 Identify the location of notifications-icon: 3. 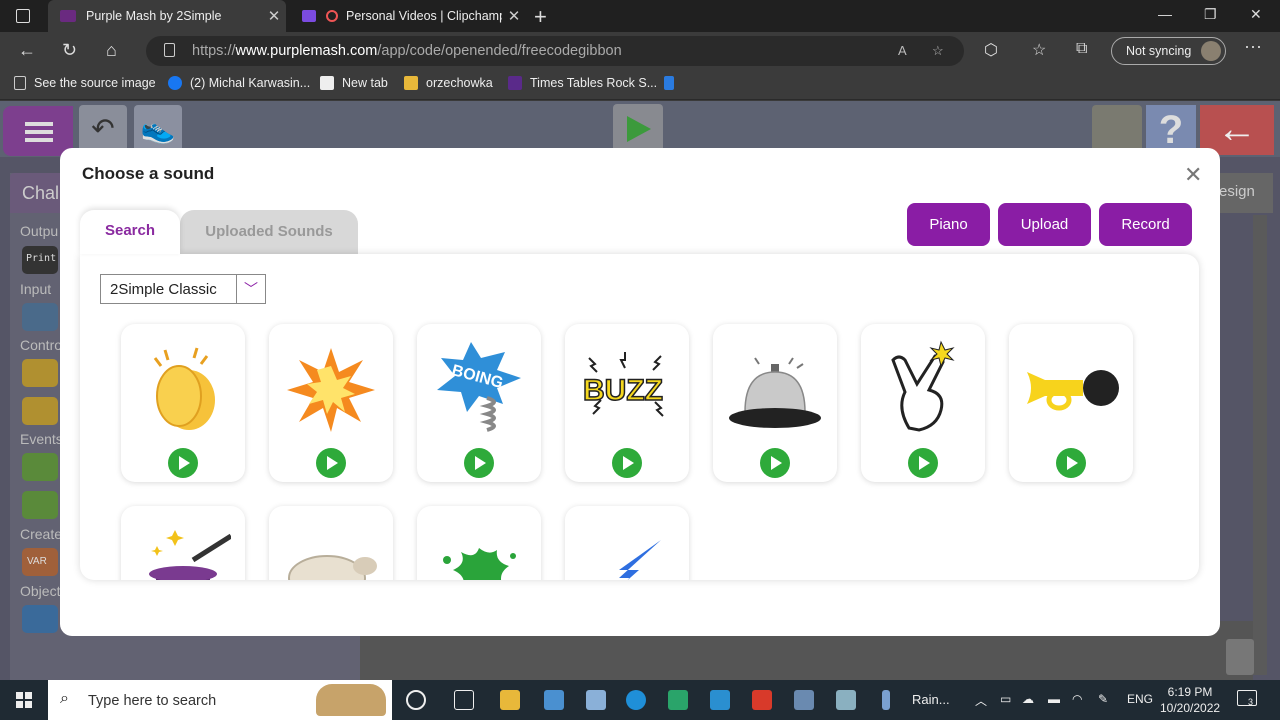
(1247, 698).